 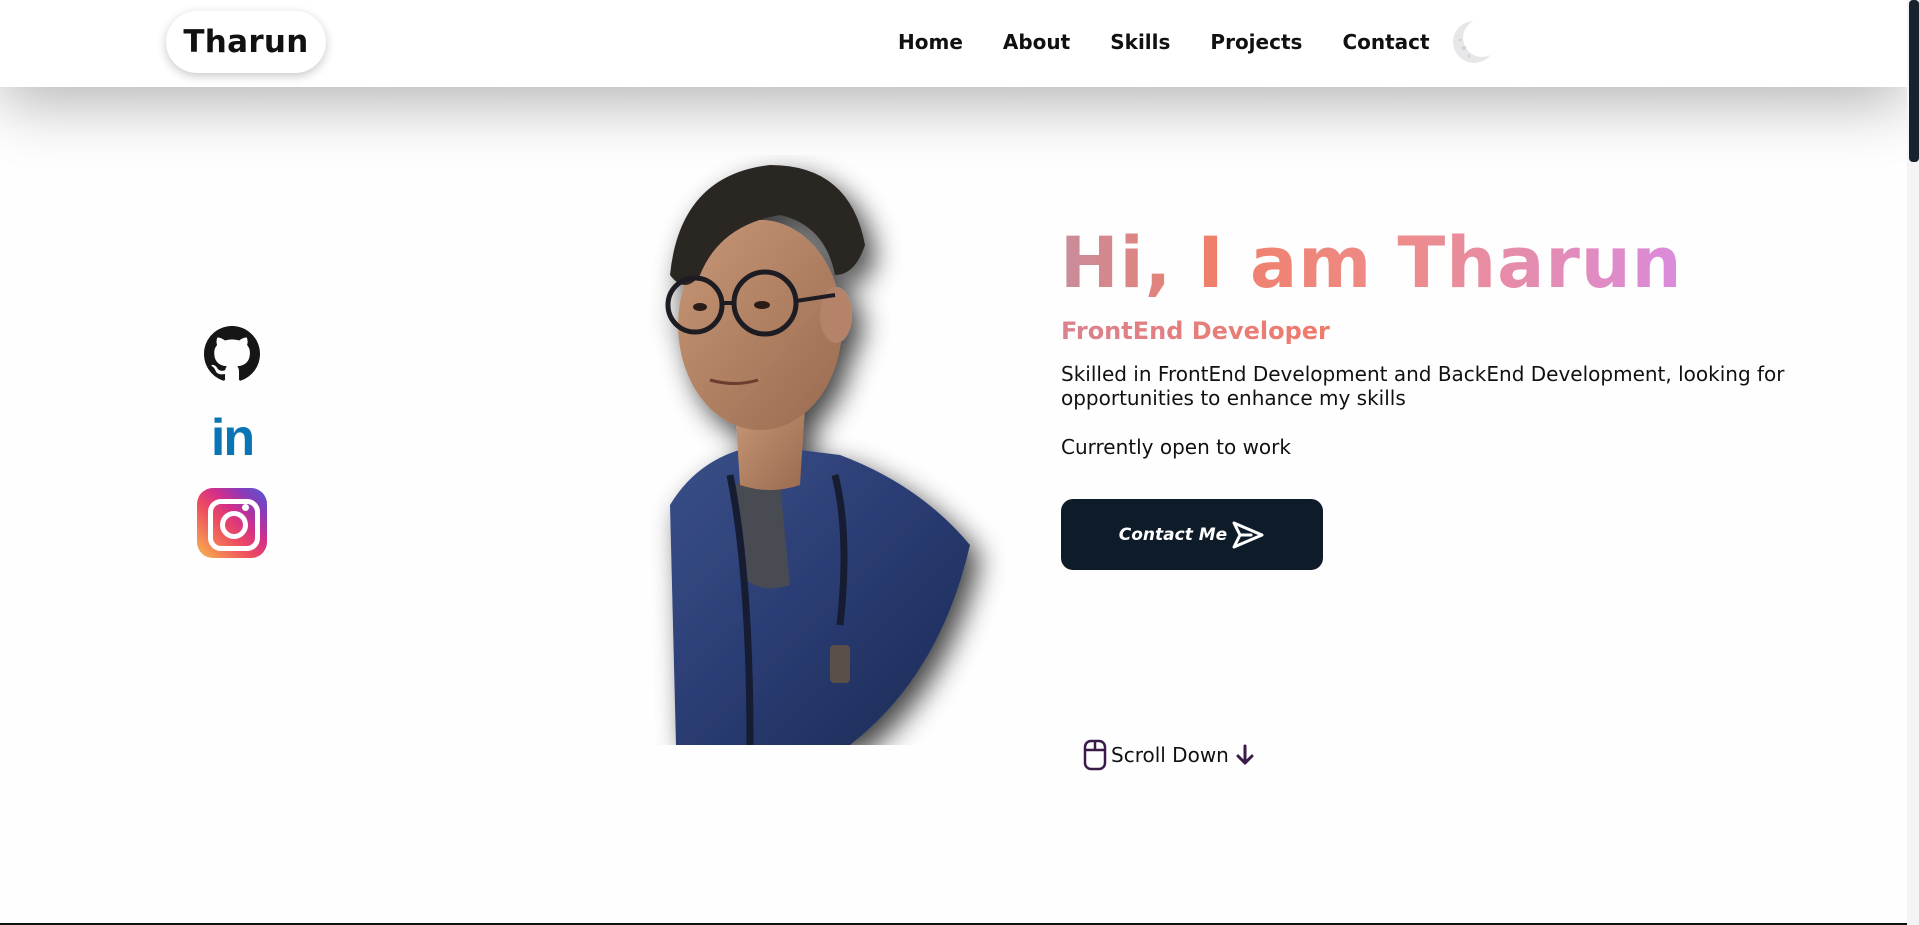 I want to click on contact-me-label: Contact Me, so click(x=1173, y=534).